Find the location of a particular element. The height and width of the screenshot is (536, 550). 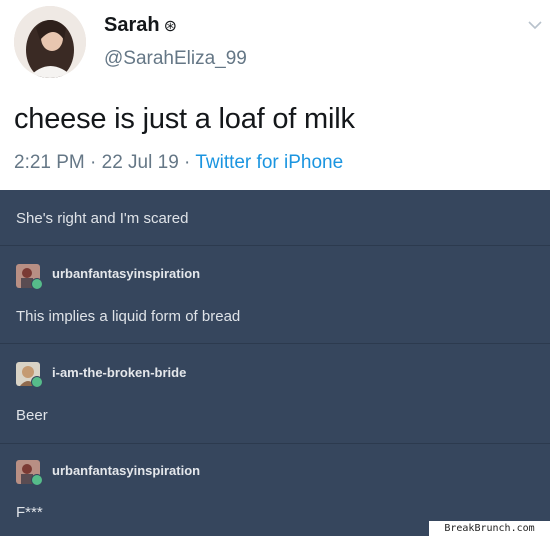

post-text: She's right and I'm scared is located at coordinates (102, 218).